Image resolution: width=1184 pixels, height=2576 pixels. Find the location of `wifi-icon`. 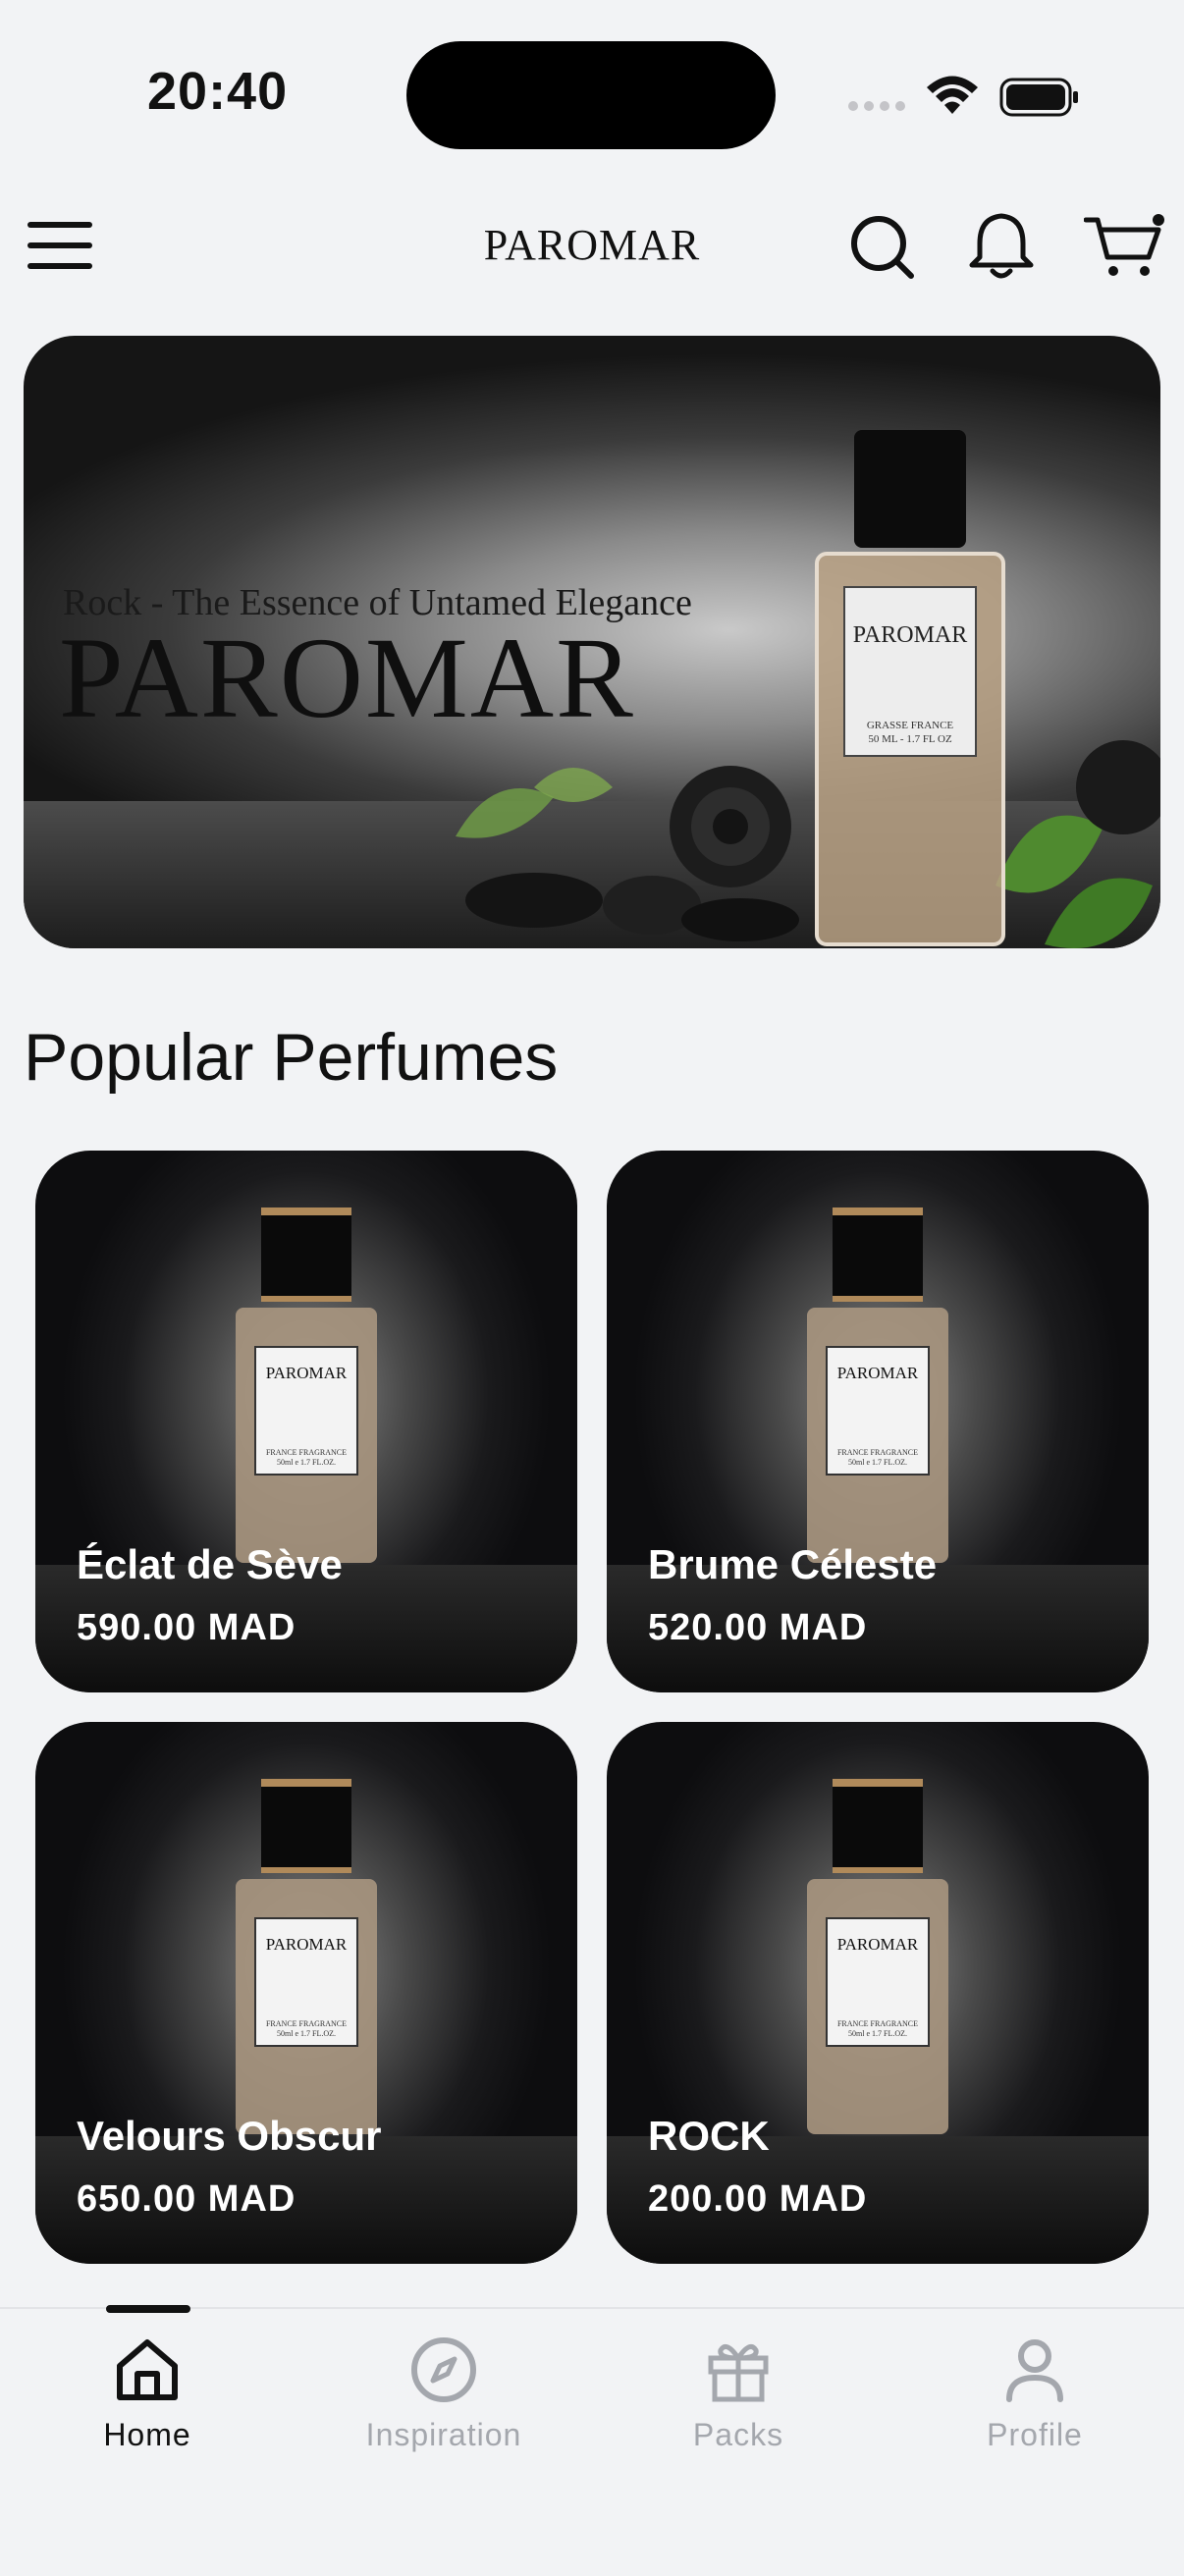

wifi-icon is located at coordinates (952, 95).